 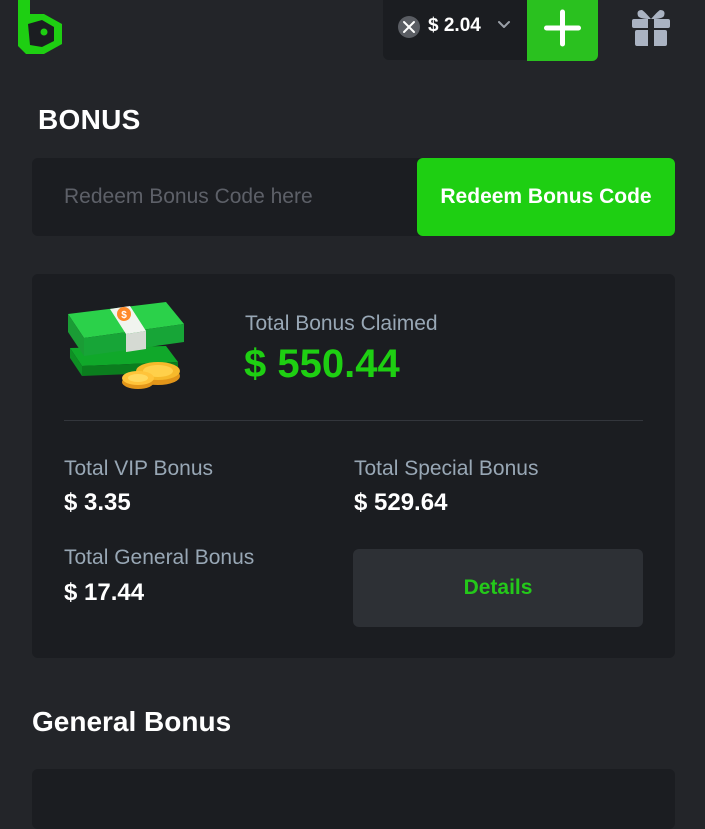 I want to click on total-vip-bonus-value: $ 3.35, so click(x=97, y=502).